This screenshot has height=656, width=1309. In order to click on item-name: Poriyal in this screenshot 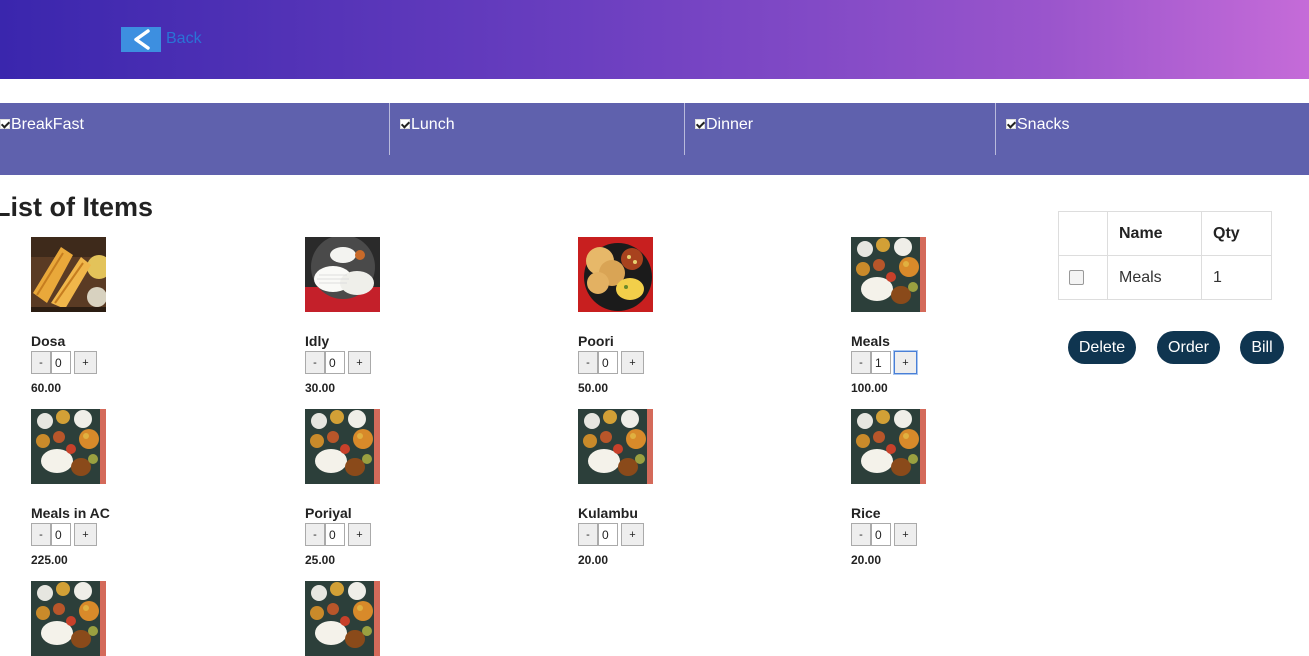, I will do `click(328, 513)`.